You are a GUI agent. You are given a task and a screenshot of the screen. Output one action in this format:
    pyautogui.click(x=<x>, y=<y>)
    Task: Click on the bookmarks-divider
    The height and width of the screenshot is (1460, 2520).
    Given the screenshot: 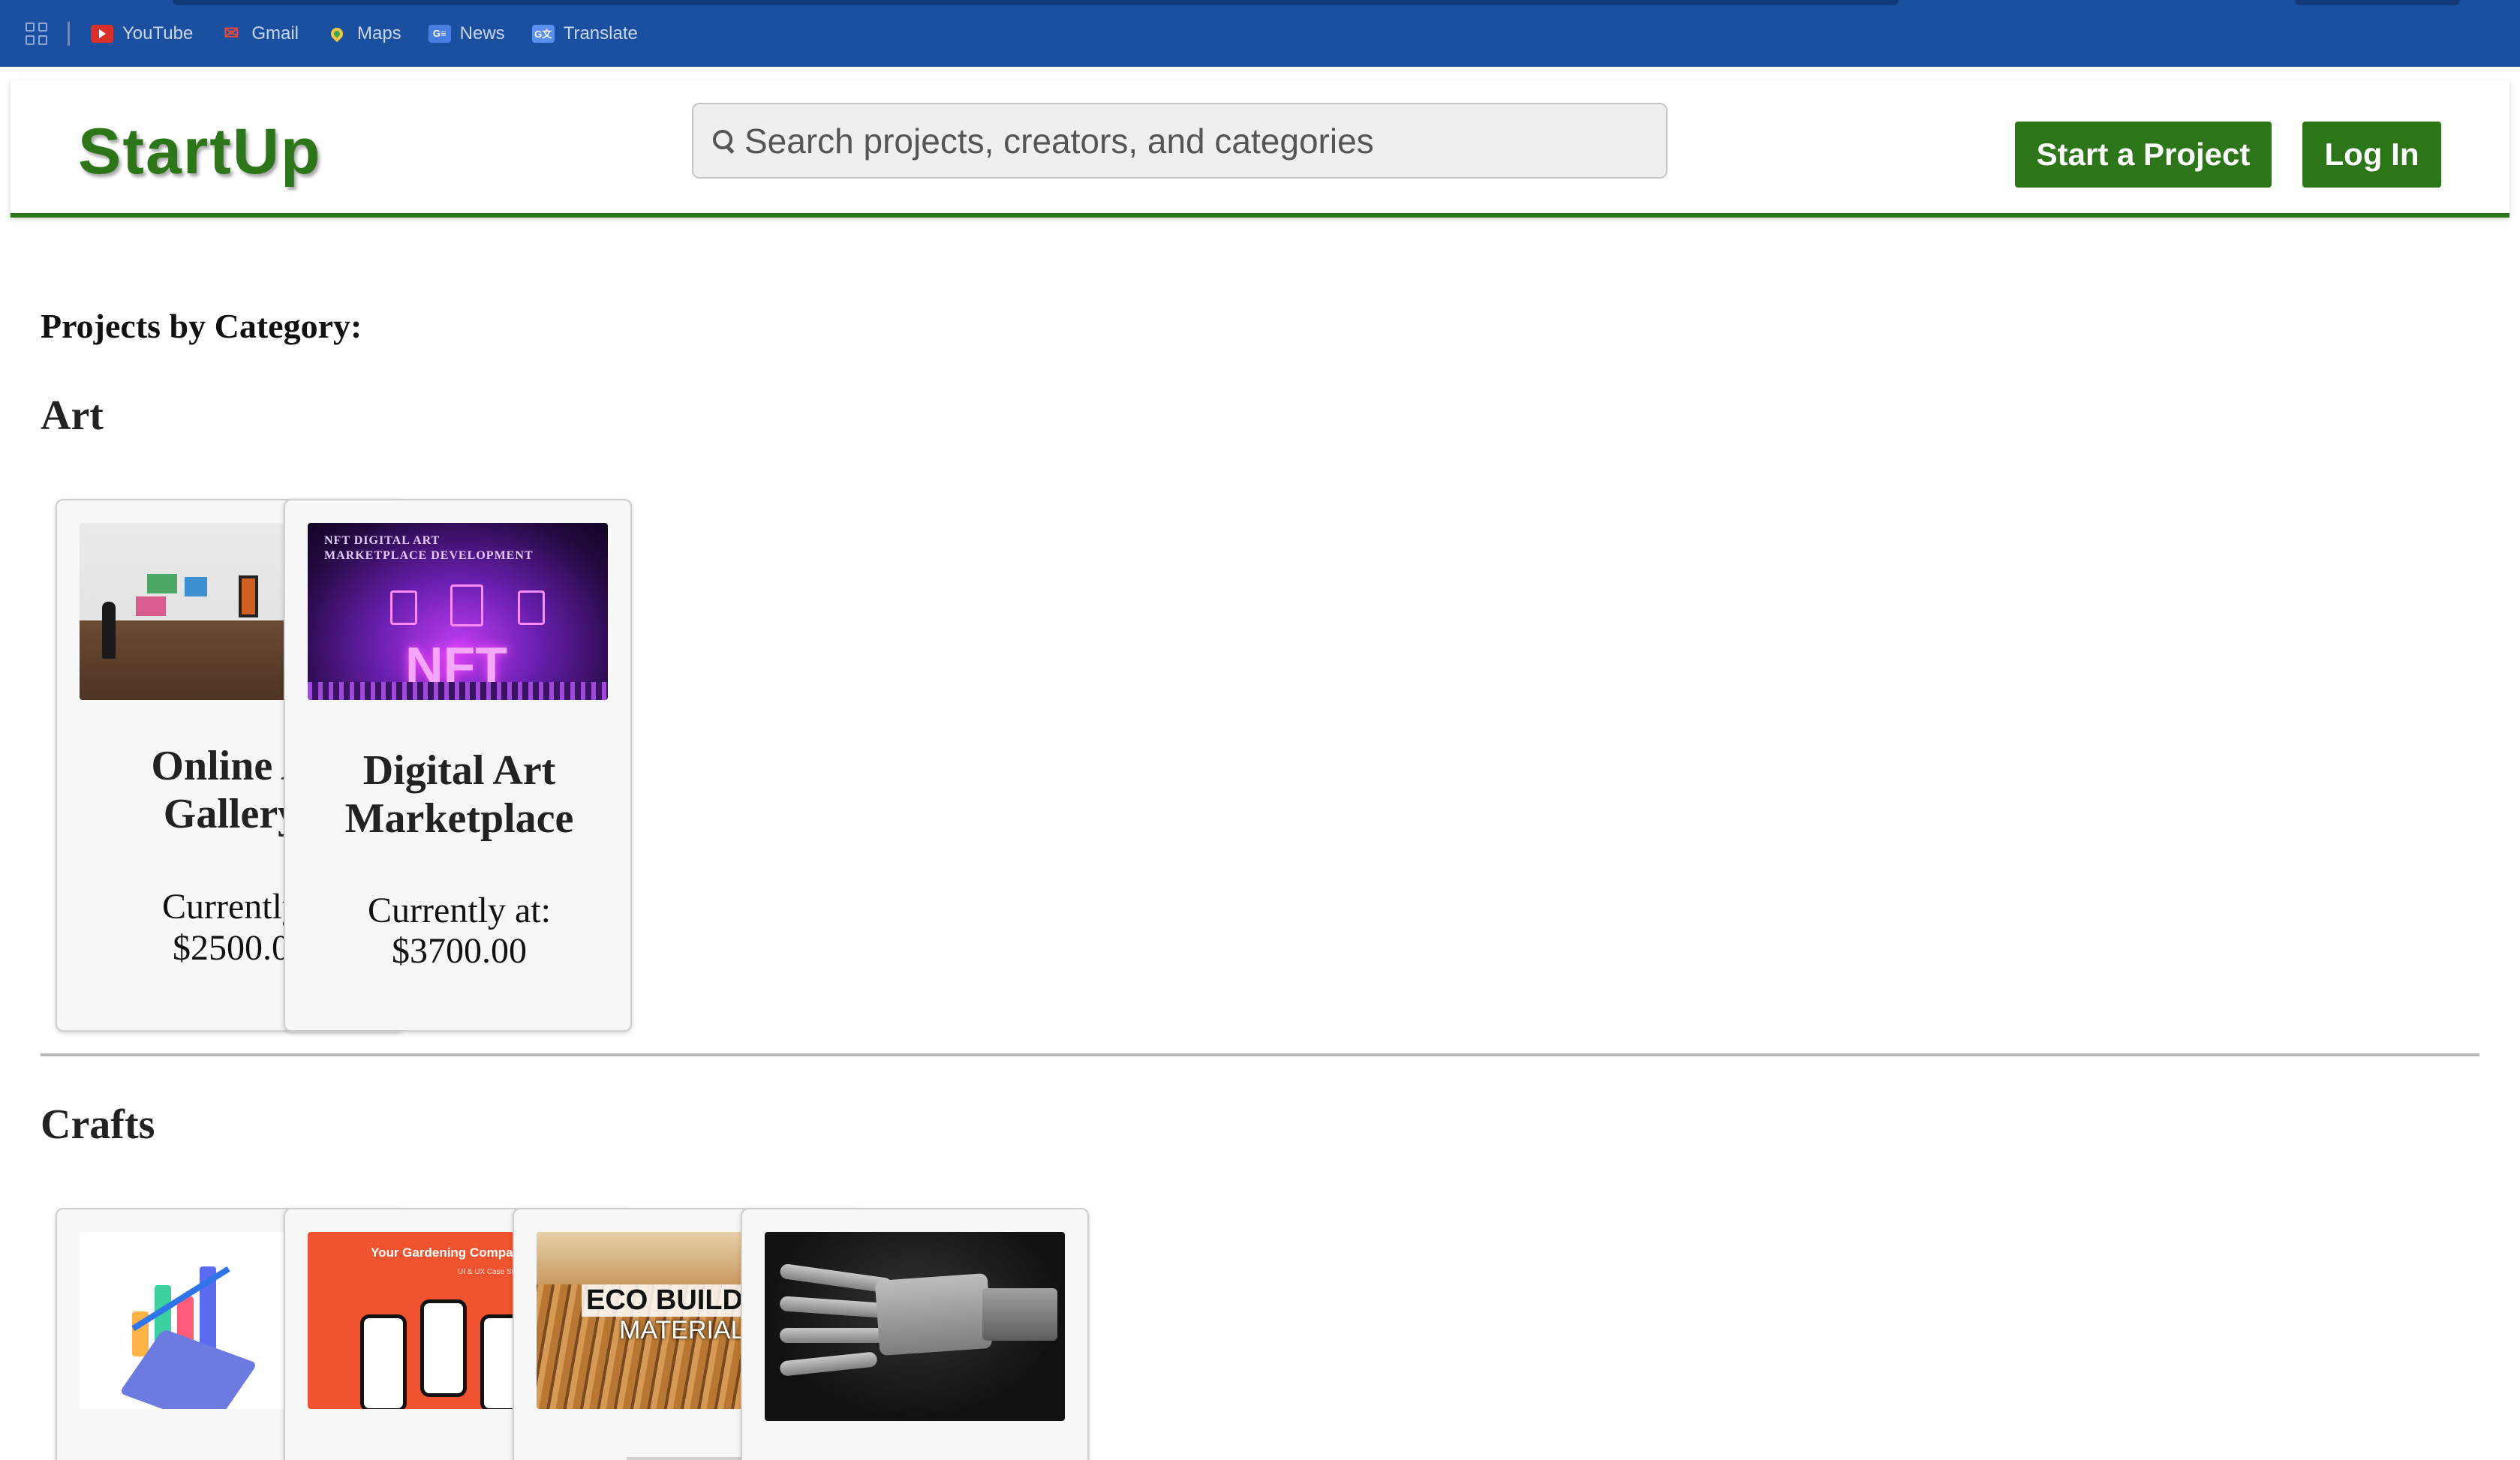 What is the action you would take?
    pyautogui.click(x=69, y=33)
    